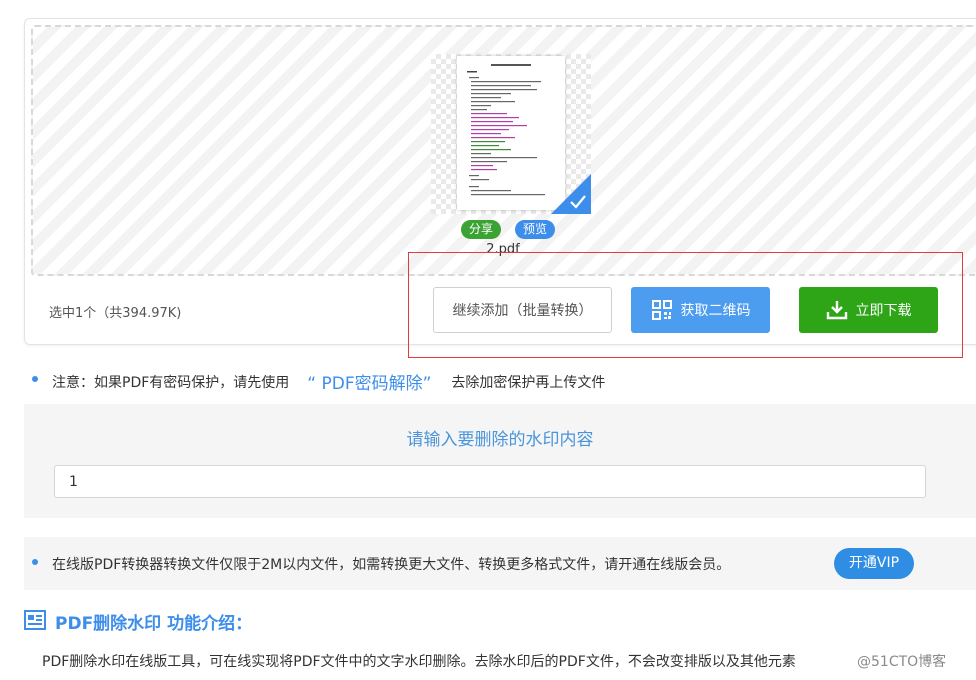 The height and width of the screenshot is (680, 976). What do you see at coordinates (535, 229) in the screenshot?
I see `preview-button: 预览` at bounding box center [535, 229].